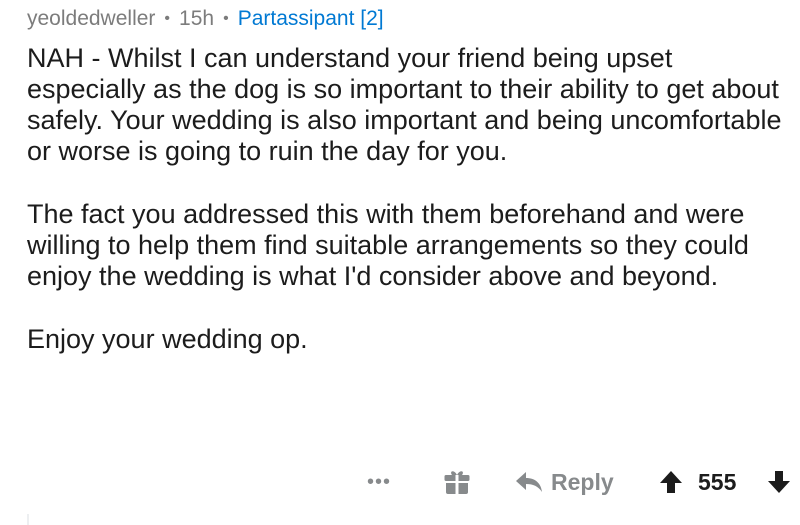 The width and height of the screenshot is (800, 525). I want to click on comment-age: 15h, so click(196, 19).